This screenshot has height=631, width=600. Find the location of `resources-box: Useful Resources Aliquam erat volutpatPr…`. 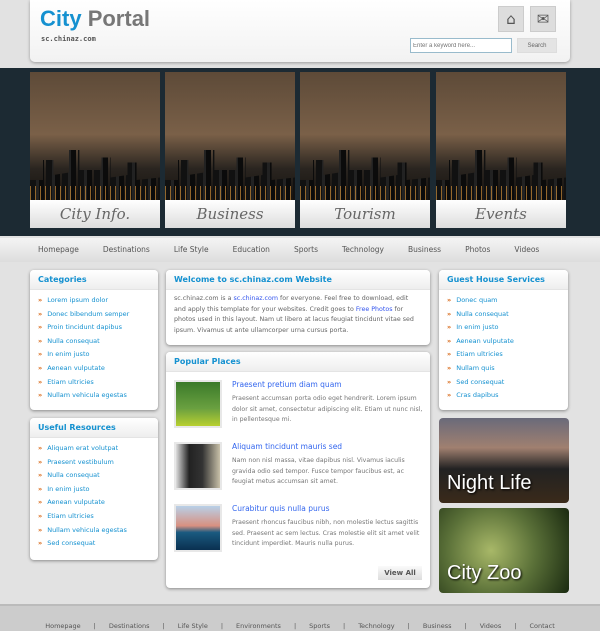

resources-box: Useful Resources Aliquam erat volutpatPr… is located at coordinates (94, 489).